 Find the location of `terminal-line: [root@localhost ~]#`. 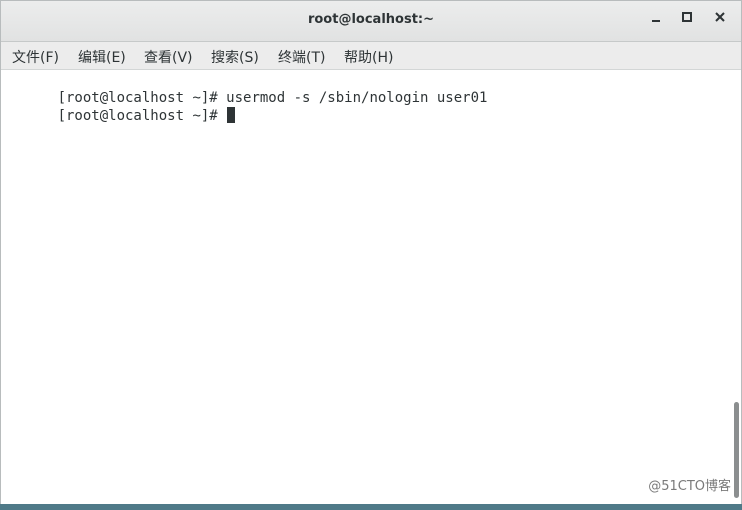

terminal-line: [root@localhost ~]# is located at coordinates (121, 116).